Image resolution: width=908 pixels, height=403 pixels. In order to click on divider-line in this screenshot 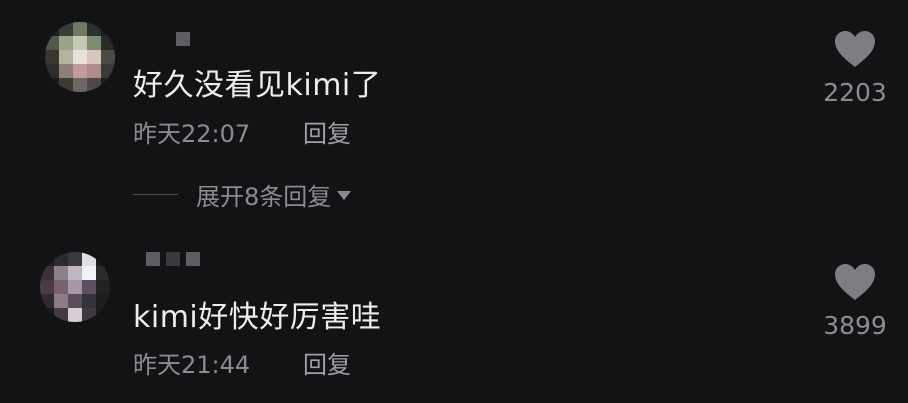, I will do `click(155, 194)`.